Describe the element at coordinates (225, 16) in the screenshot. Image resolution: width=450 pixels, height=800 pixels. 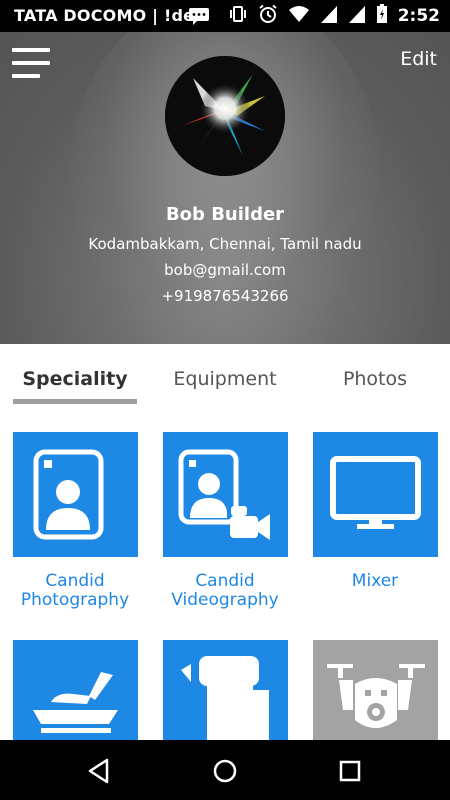
I see `status-bar: TATA DOCOMO | !dea 2:52` at that location.